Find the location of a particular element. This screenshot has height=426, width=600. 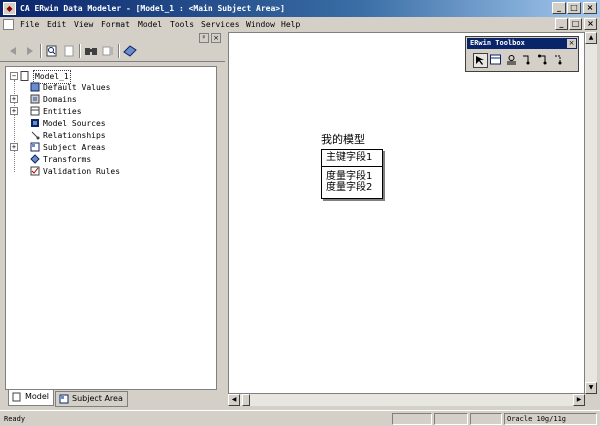

toolbox-close-icon: × is located at coordinates (571, 43).